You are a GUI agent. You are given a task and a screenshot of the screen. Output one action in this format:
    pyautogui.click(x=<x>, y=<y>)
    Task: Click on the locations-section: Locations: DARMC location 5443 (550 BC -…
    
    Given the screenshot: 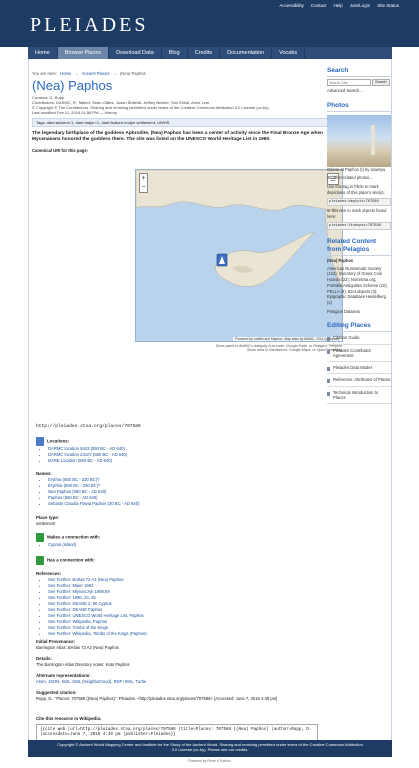 What is the action you would take?
    pyautogui.click(x=186, y=450)
    